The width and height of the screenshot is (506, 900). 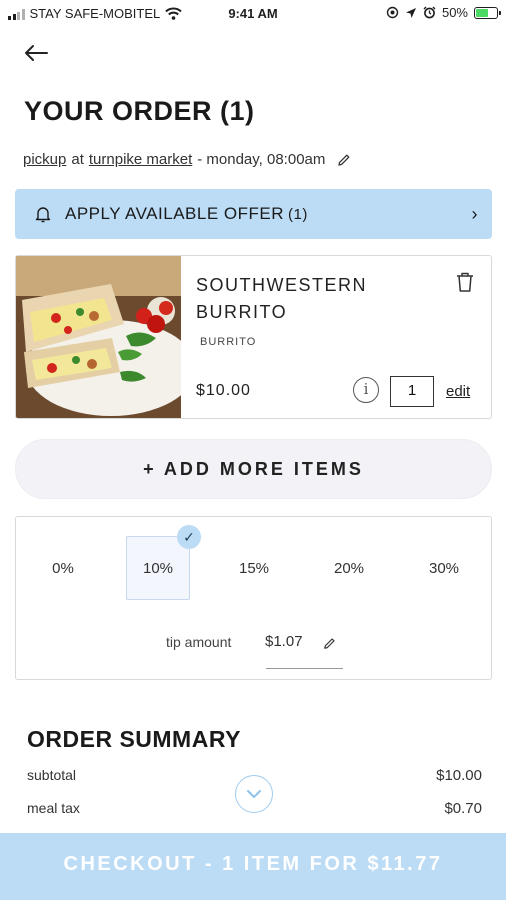 I want to click on add-more-items-button: + ADD MORE ITEMS, so click(x=253, y=469).